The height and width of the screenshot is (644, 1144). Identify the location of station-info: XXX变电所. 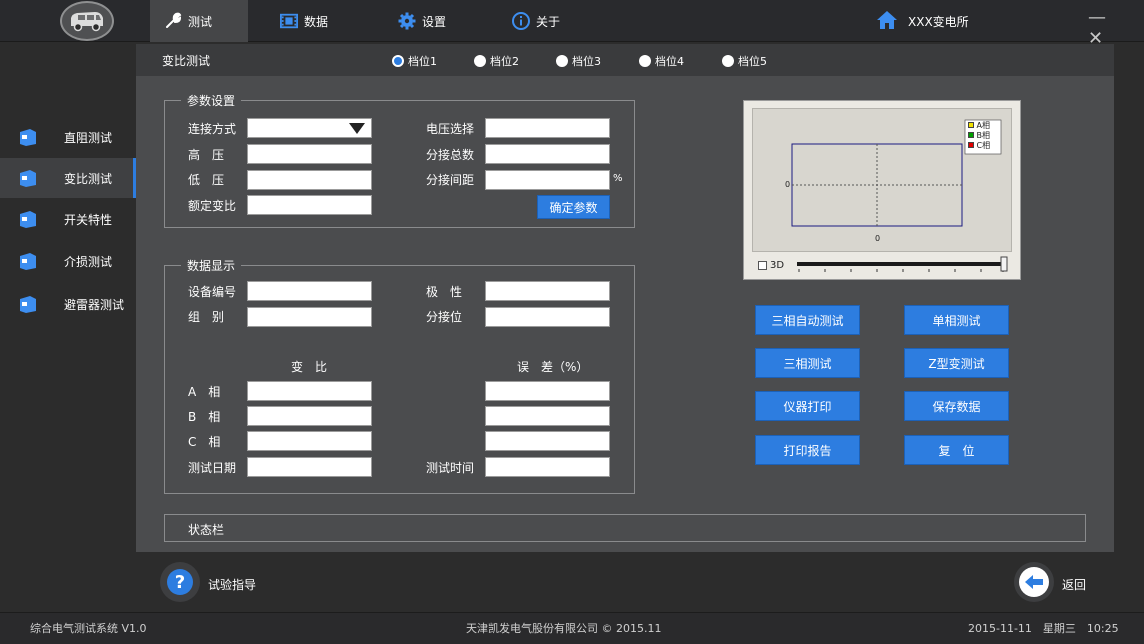
(922, 21).